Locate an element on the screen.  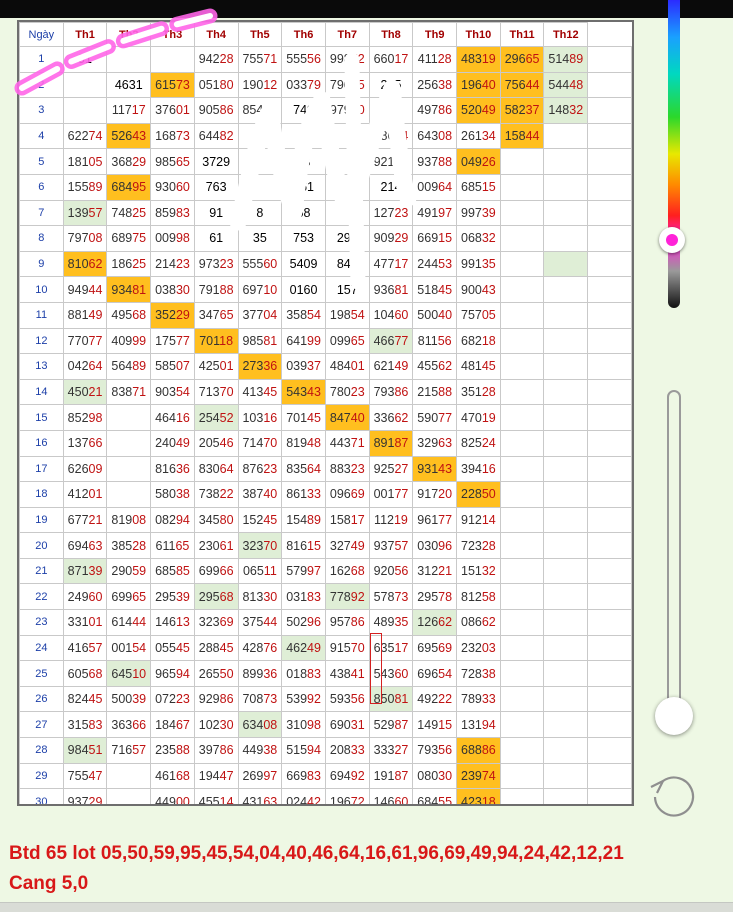
day-cell: 6 is located at coordinates (41, 187).